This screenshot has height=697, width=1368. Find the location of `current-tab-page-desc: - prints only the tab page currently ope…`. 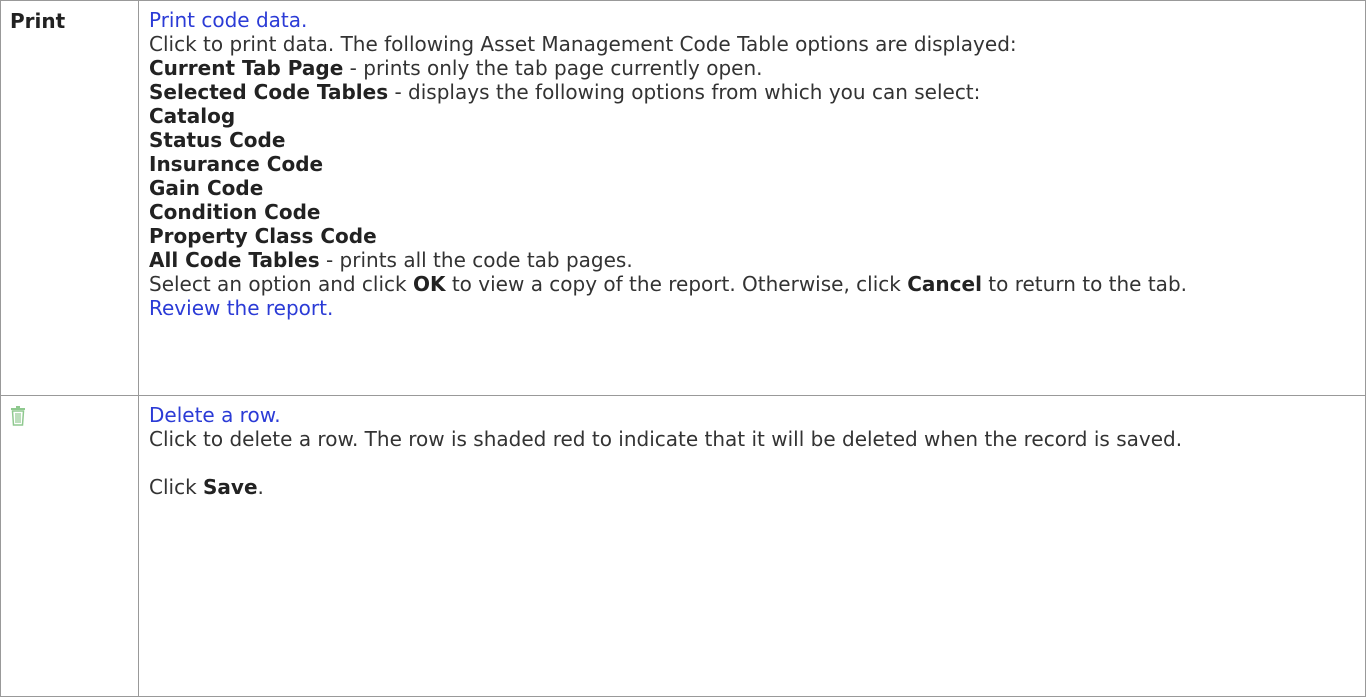

current-tab-page-desc: - prints only the tab page currently ope… is located at coordinates (553, 68).